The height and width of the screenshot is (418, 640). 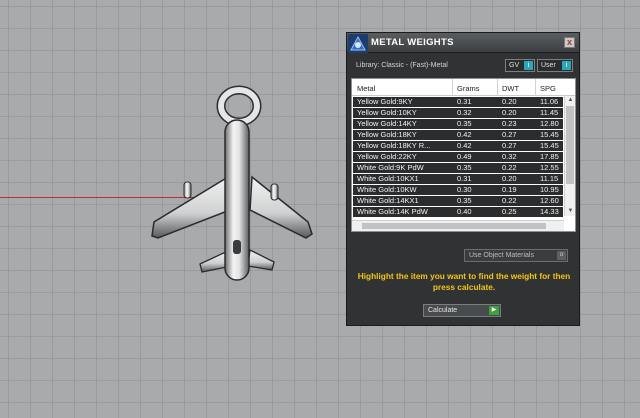 I want to click on cell-spg: 12.60, so click(x=549, y=200).